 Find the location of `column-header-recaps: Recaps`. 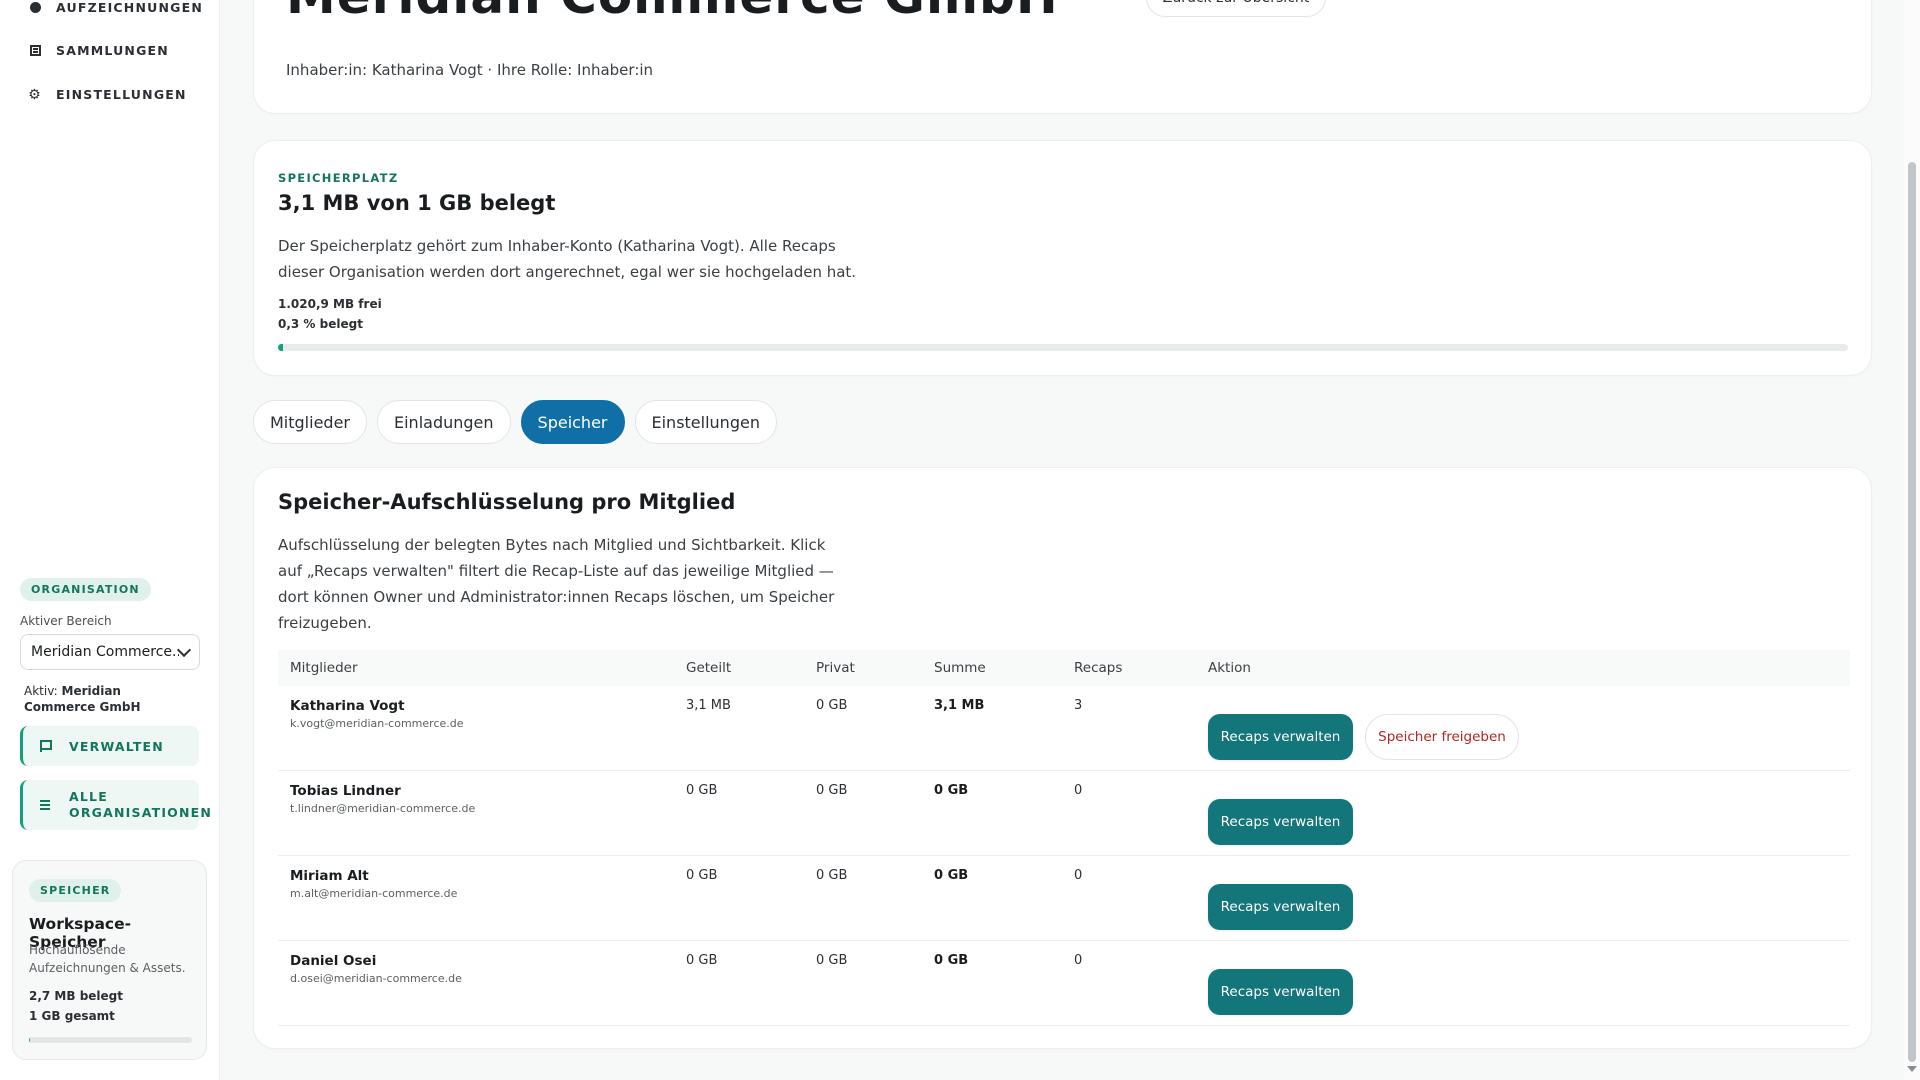

column-header-recaps: Recaps is located at coordinates (1098, 668).